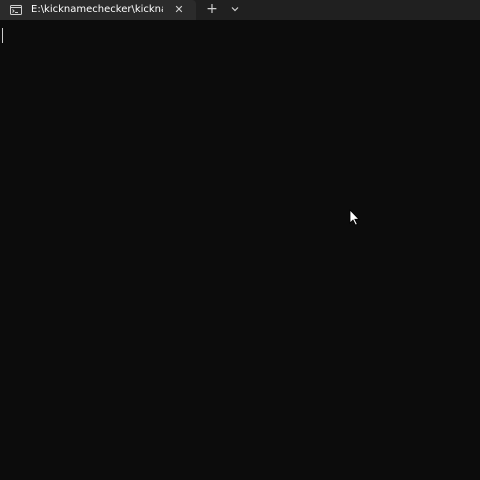 This screenshot has width=480, height=480. What do you see at coordinates (354, 217) in the screenshot?
I see `mouse-pointer-icon` at bounding box center [354, 217].